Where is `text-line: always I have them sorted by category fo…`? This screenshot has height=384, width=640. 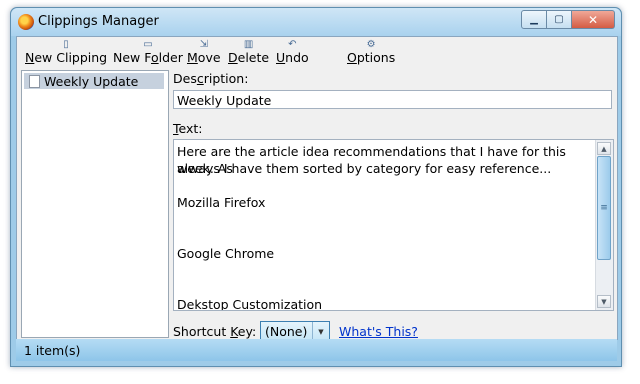 text-line: always I have them sorted by category fo… is located at coordinates (364, 168).